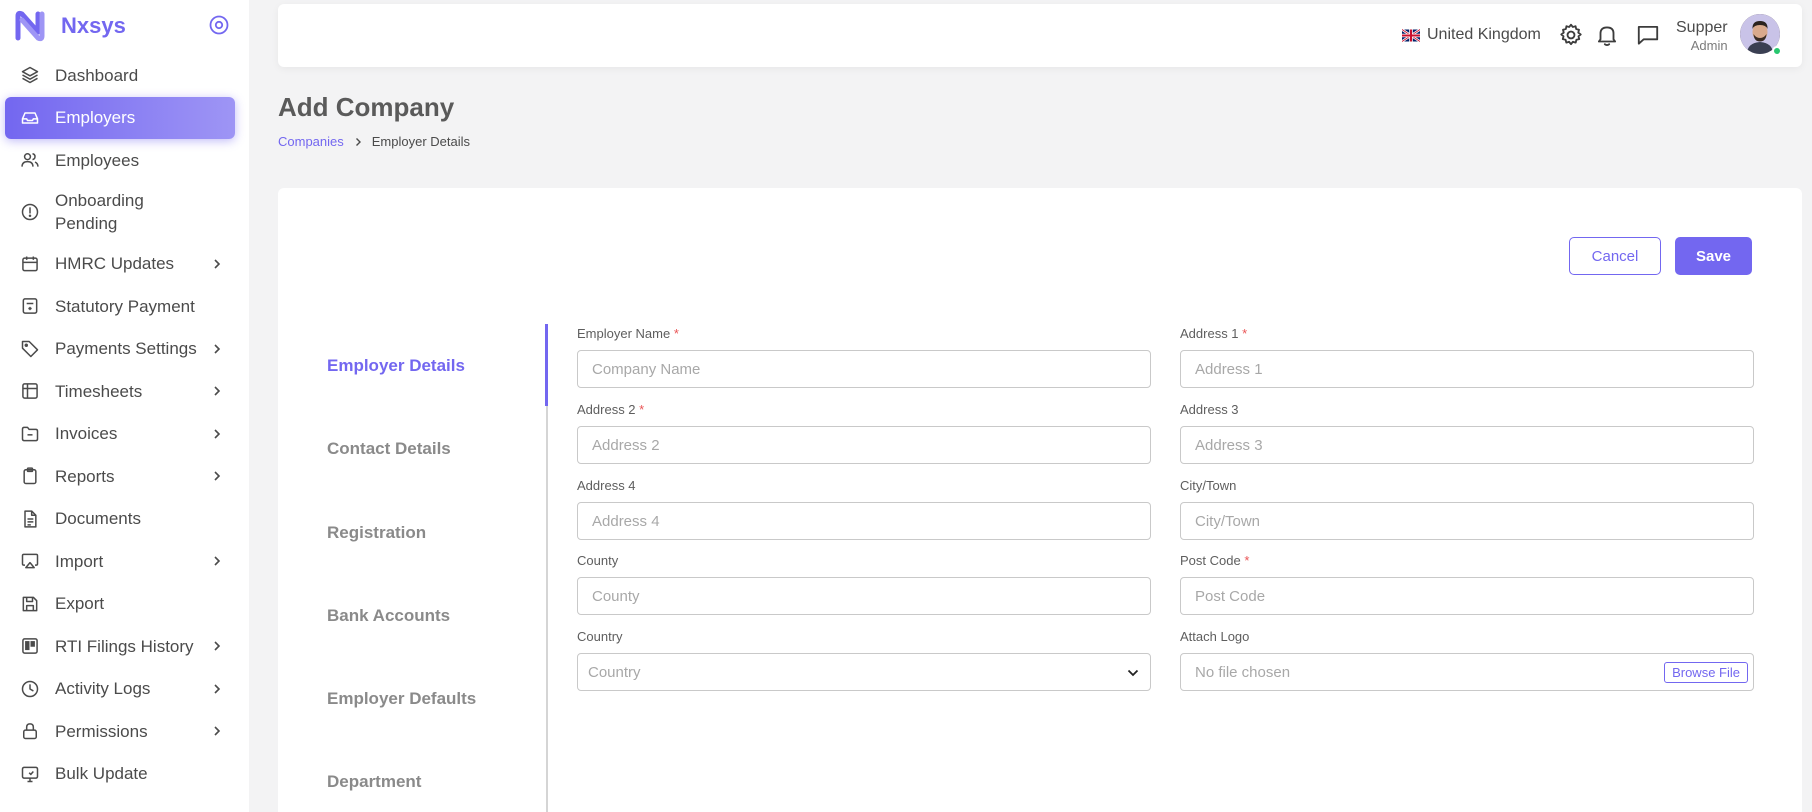 This screenshot has height=812, width=1812. I want to click on sidebar-item-employees: Employees, so click(124, 160).